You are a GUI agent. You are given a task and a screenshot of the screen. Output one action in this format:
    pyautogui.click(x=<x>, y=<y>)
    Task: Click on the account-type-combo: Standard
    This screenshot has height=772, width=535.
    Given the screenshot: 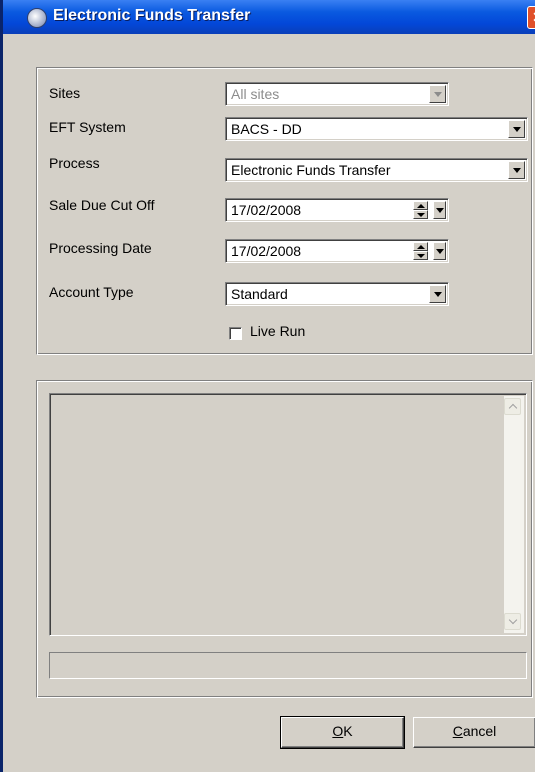 What is the action you would take?
    pyautogui.click(x=337, y=294)
    